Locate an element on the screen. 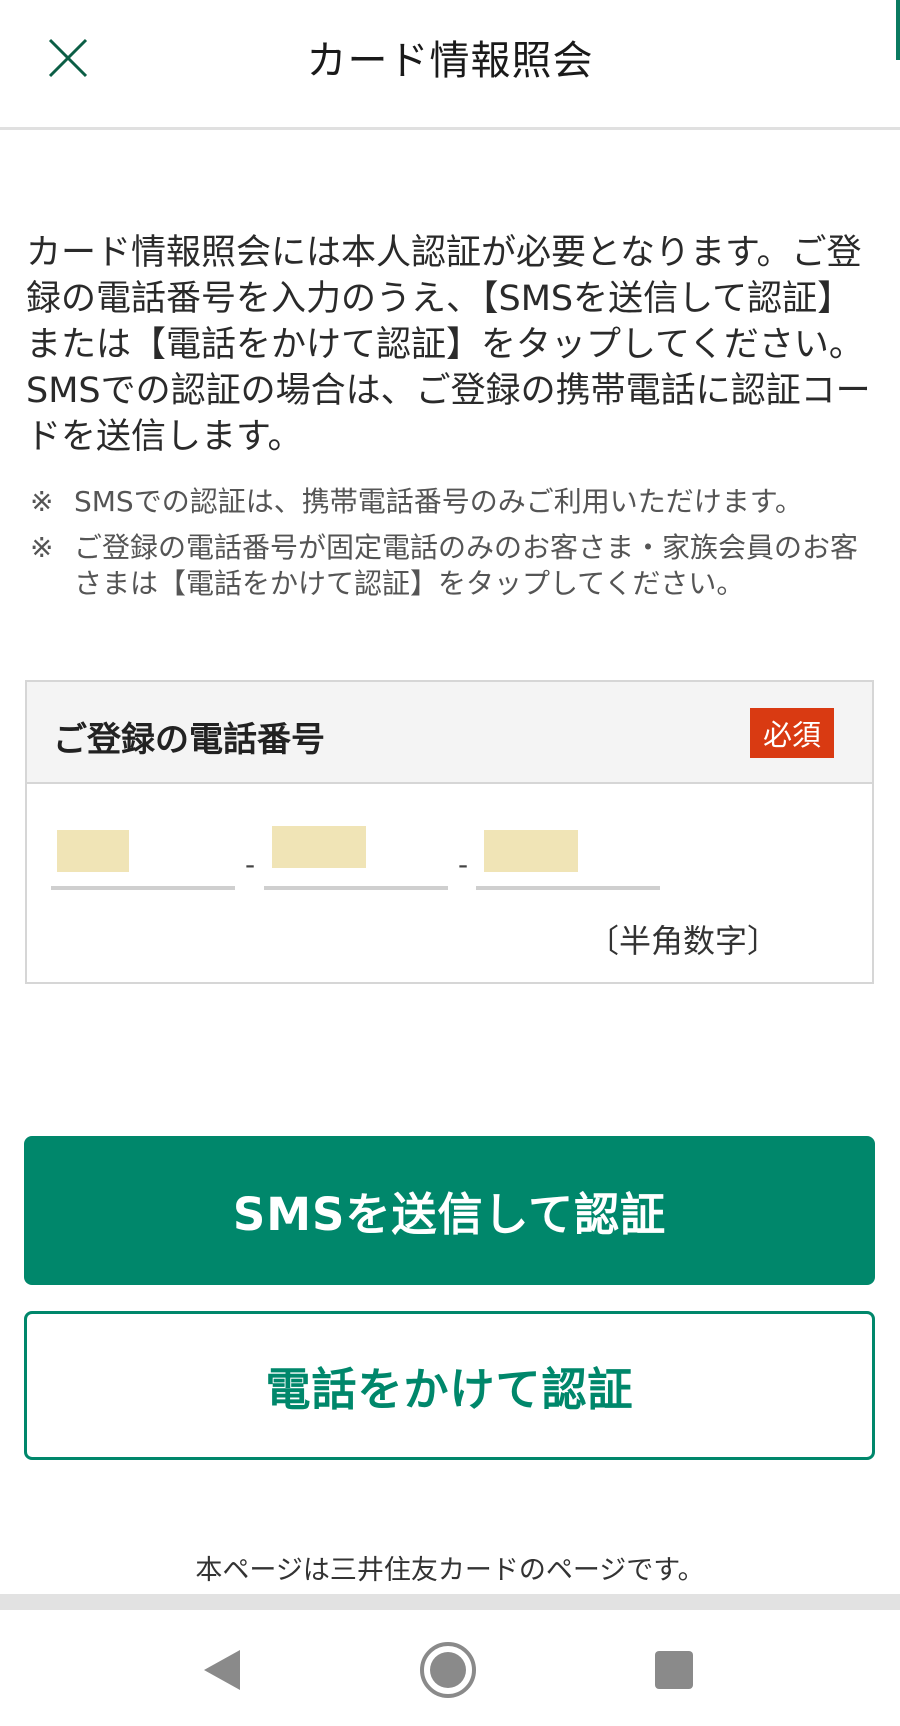 This screenshot has width=900, height=1726. note-item: ※ SMSでの認証は、携帯電話番号のみご利用いただけます。 is located at coordinates (455, 502).